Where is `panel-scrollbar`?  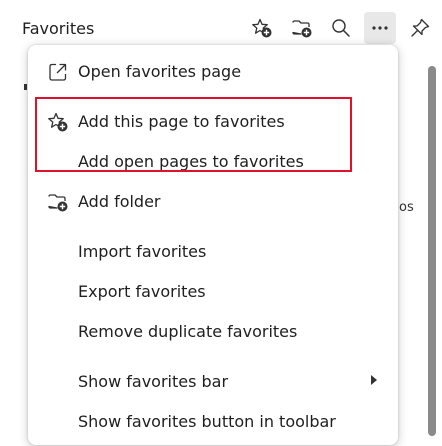 panel-scrollbar is located at coordinates (432, 251).